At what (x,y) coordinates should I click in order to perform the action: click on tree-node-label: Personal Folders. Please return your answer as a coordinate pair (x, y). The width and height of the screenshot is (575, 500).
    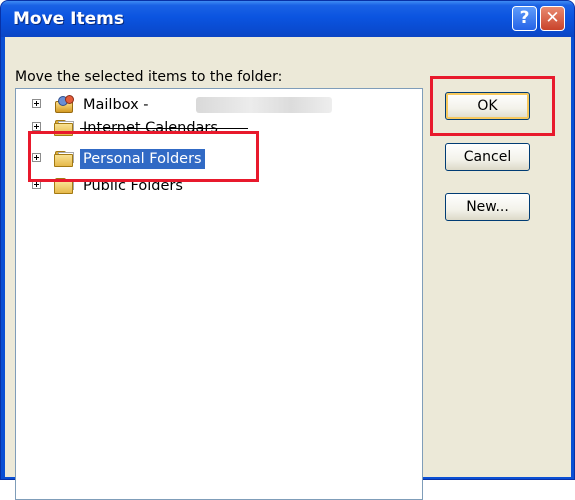
    Looking at the image, I should click on (142, 159).